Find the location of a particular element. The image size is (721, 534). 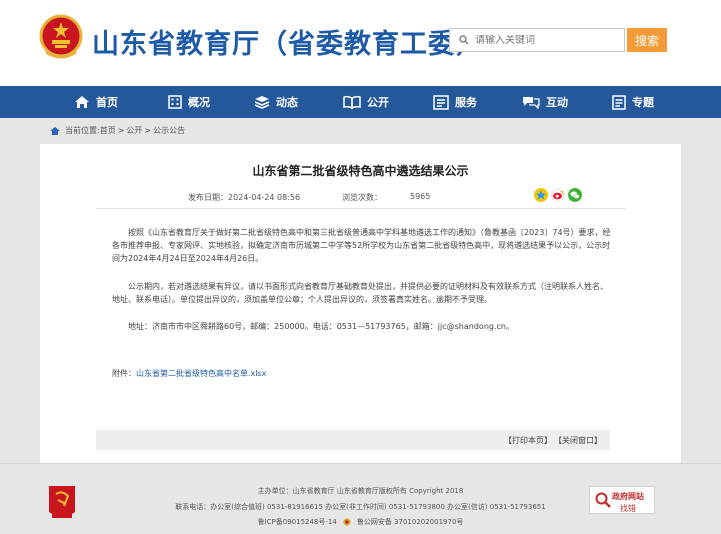

layers-icon is located at coordinates (262, 102).